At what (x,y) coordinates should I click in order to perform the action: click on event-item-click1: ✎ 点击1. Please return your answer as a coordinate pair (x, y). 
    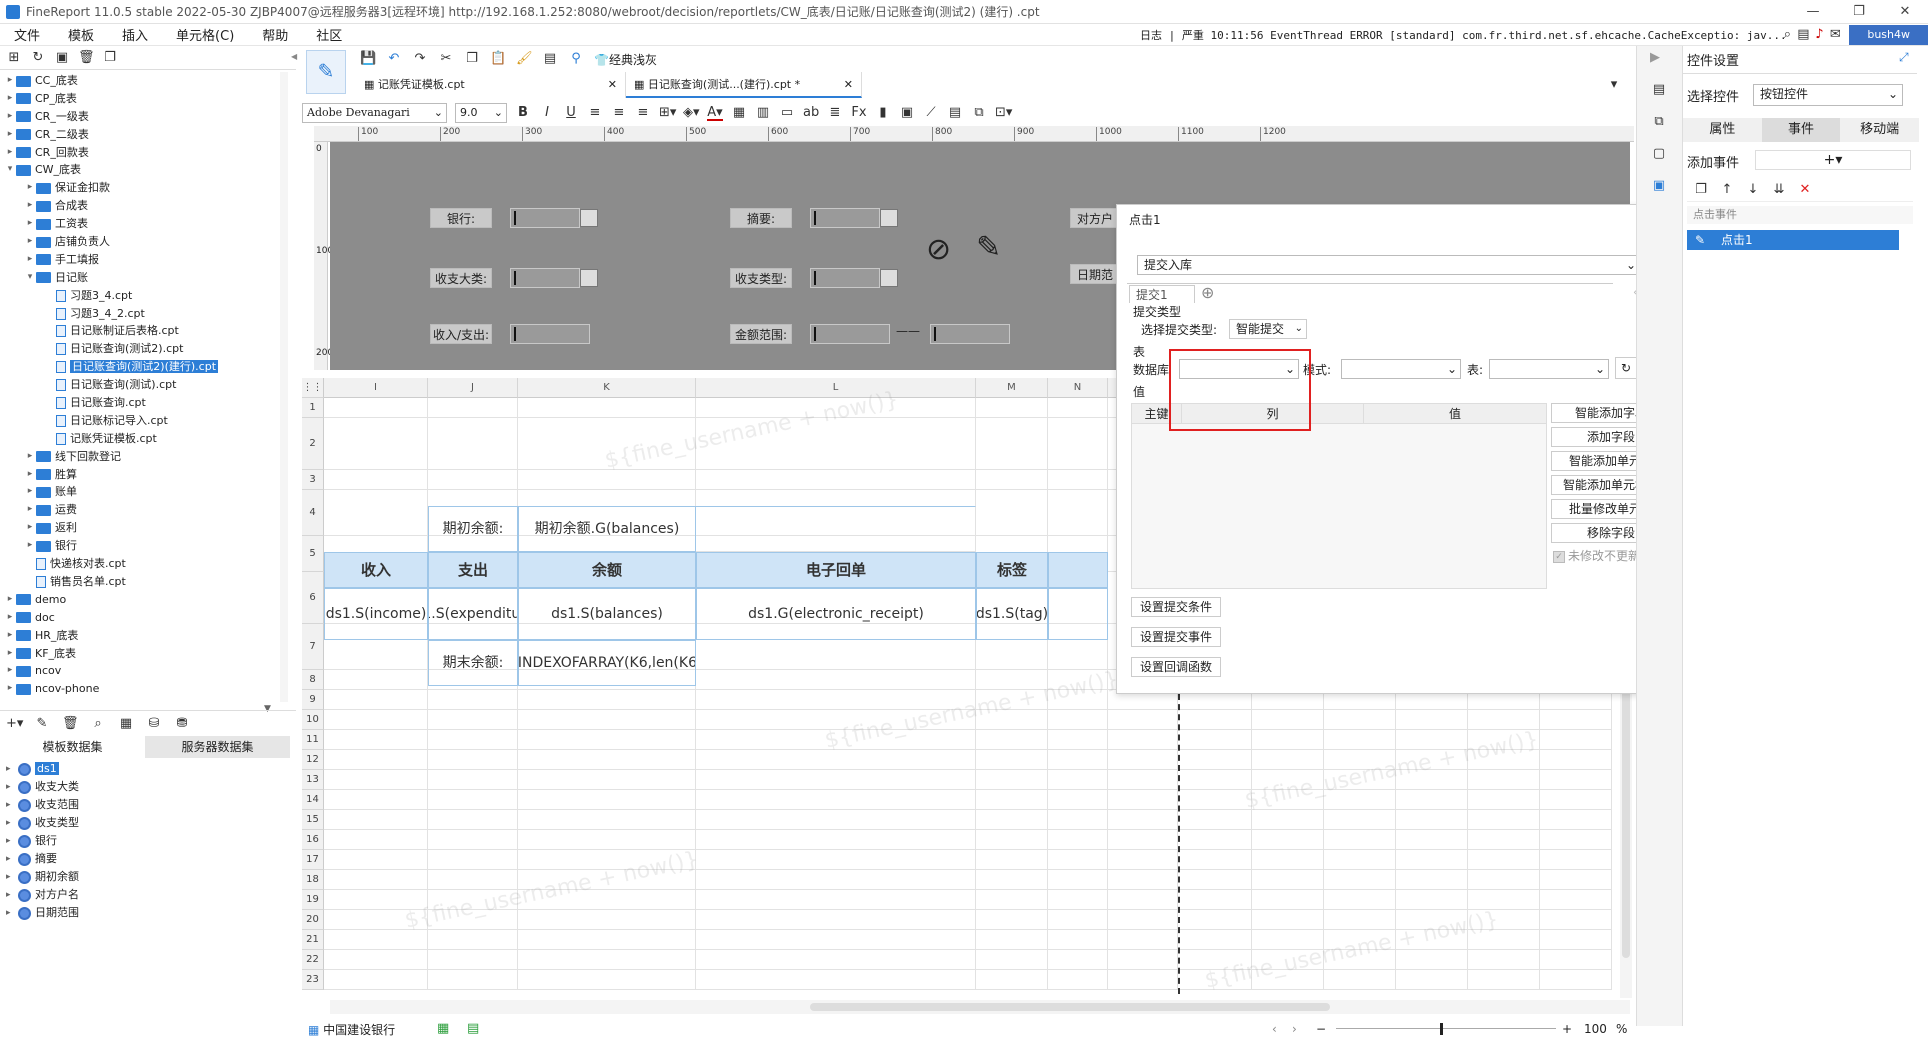
    Looking at the image, I should click on (1793, 240).